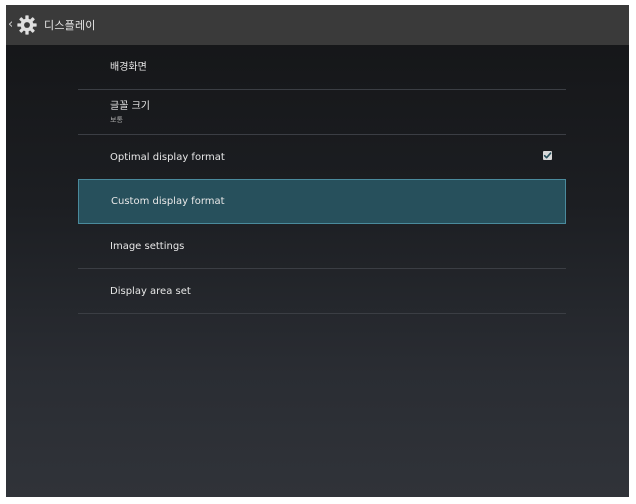 Image resolution: width=636 pixels, height=504 pixels. What do you see at coordinates (11, 24) in the screenshot?
I see `chevron-left-icon: ‹` at bounding box center [11, 24].